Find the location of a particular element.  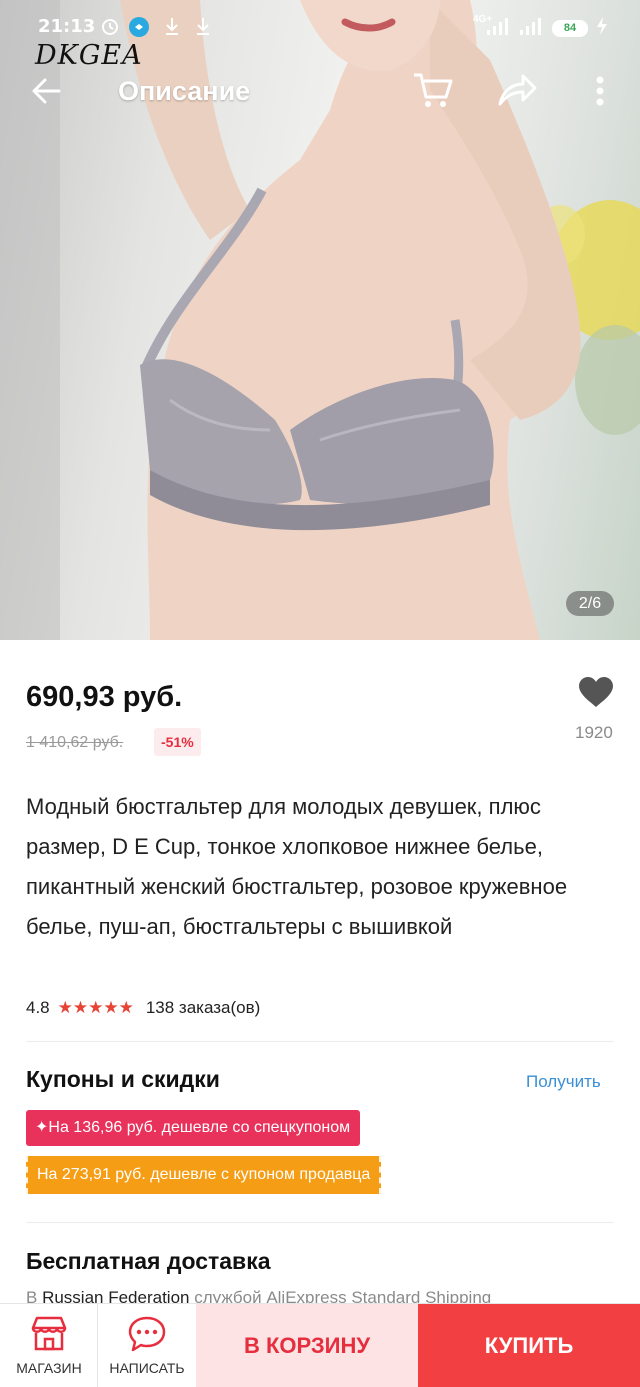

brand-logo: DKGEA is located at coordinates (89, 55).